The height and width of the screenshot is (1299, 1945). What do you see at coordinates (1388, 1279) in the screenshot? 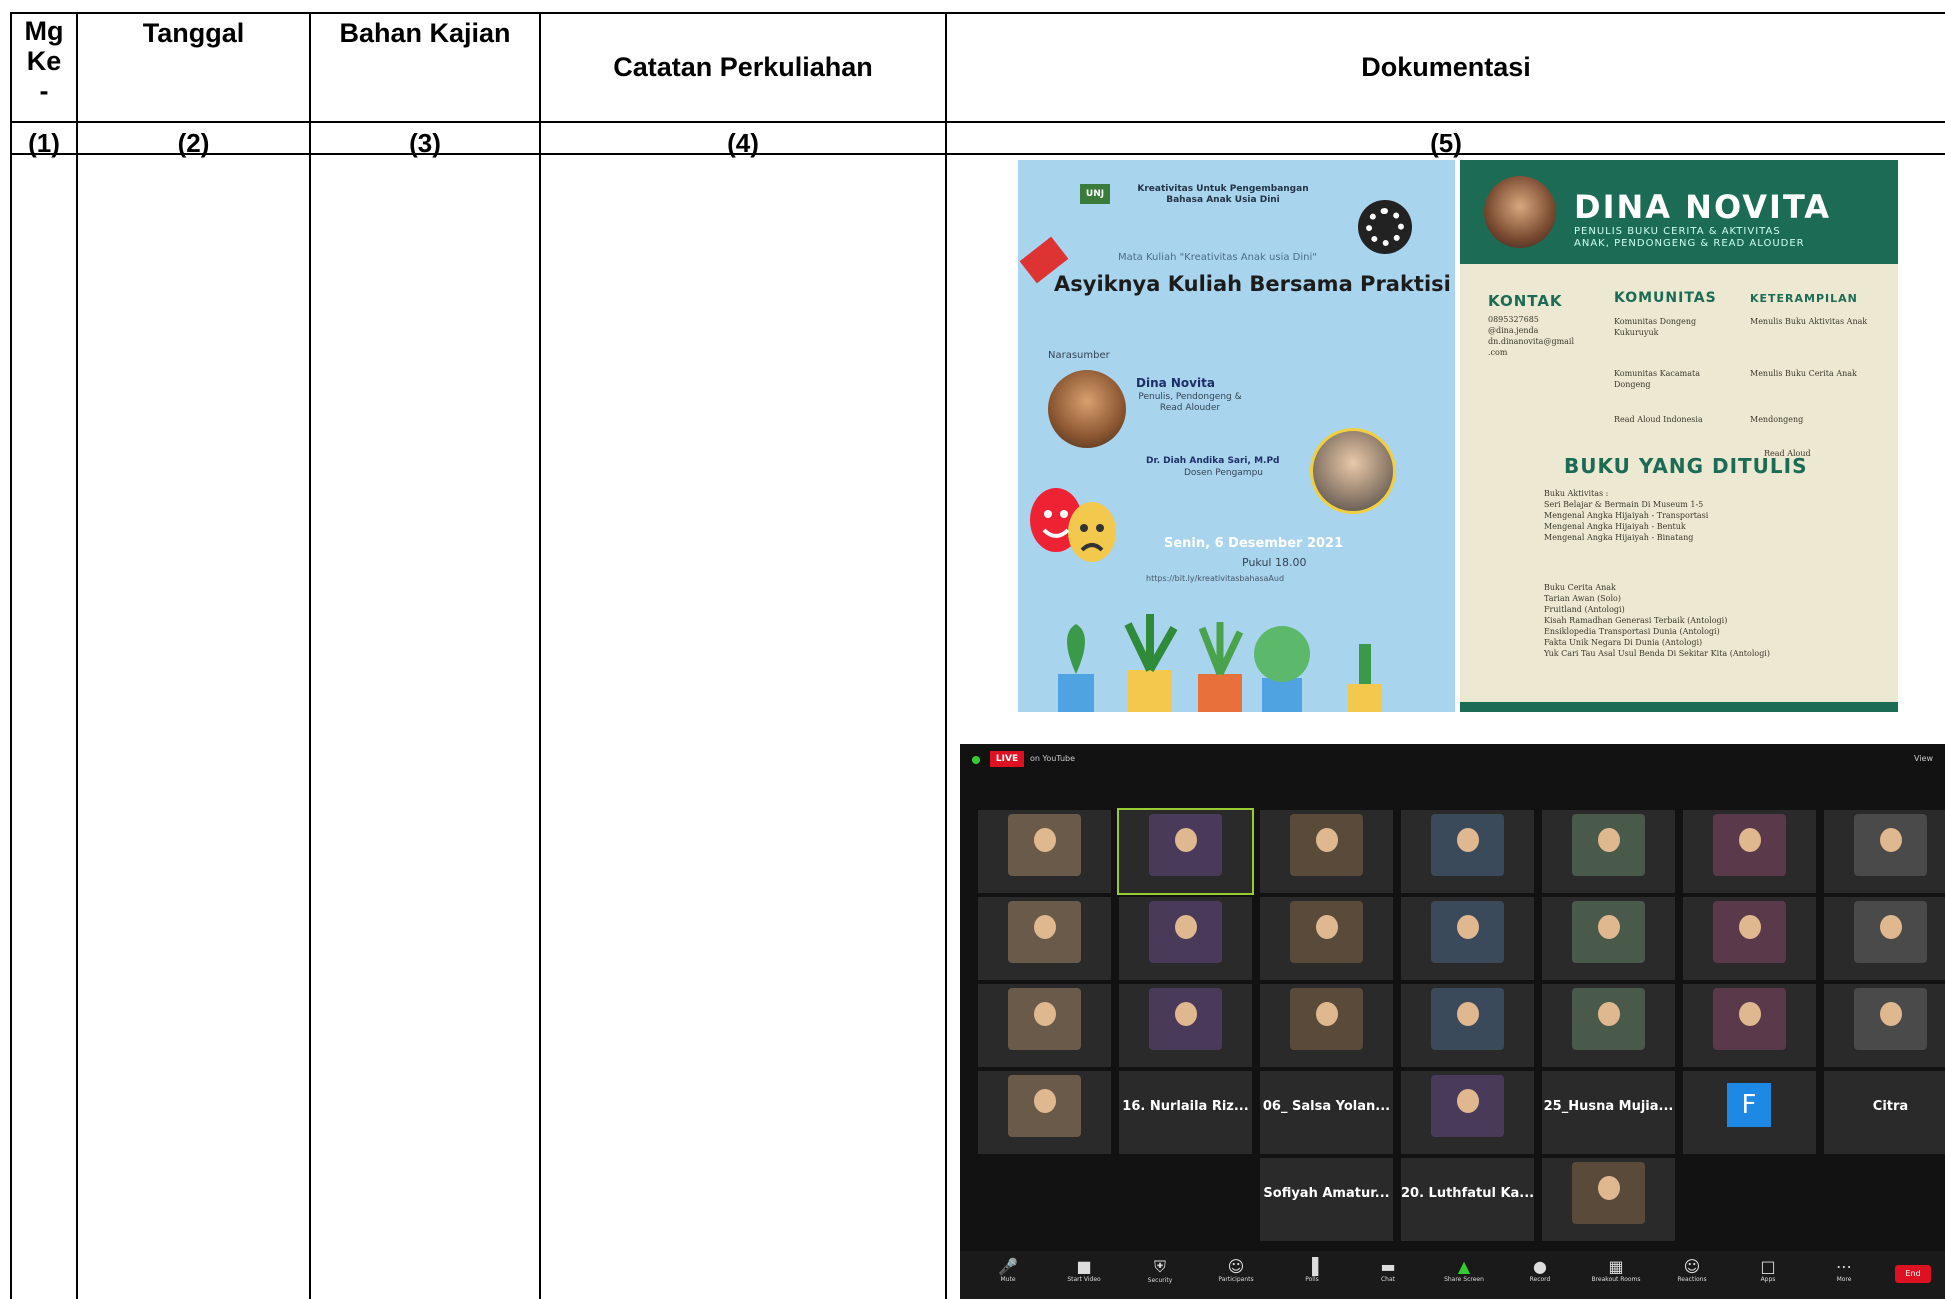
I see `chat-label: Chat` at bounding box center [1388, 1279].